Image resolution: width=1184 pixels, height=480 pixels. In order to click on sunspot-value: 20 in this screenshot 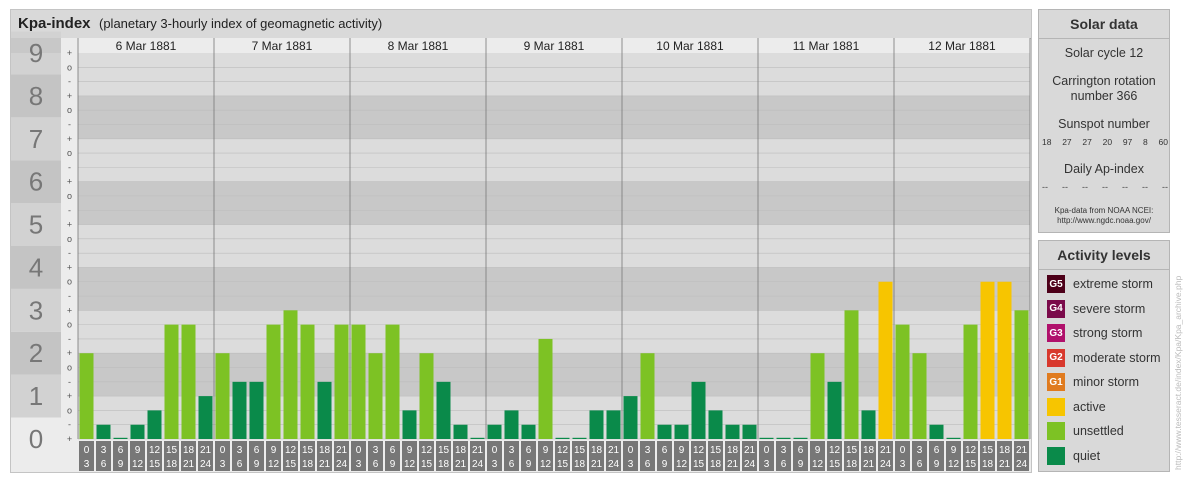, I will do `click(1107, 142)`.